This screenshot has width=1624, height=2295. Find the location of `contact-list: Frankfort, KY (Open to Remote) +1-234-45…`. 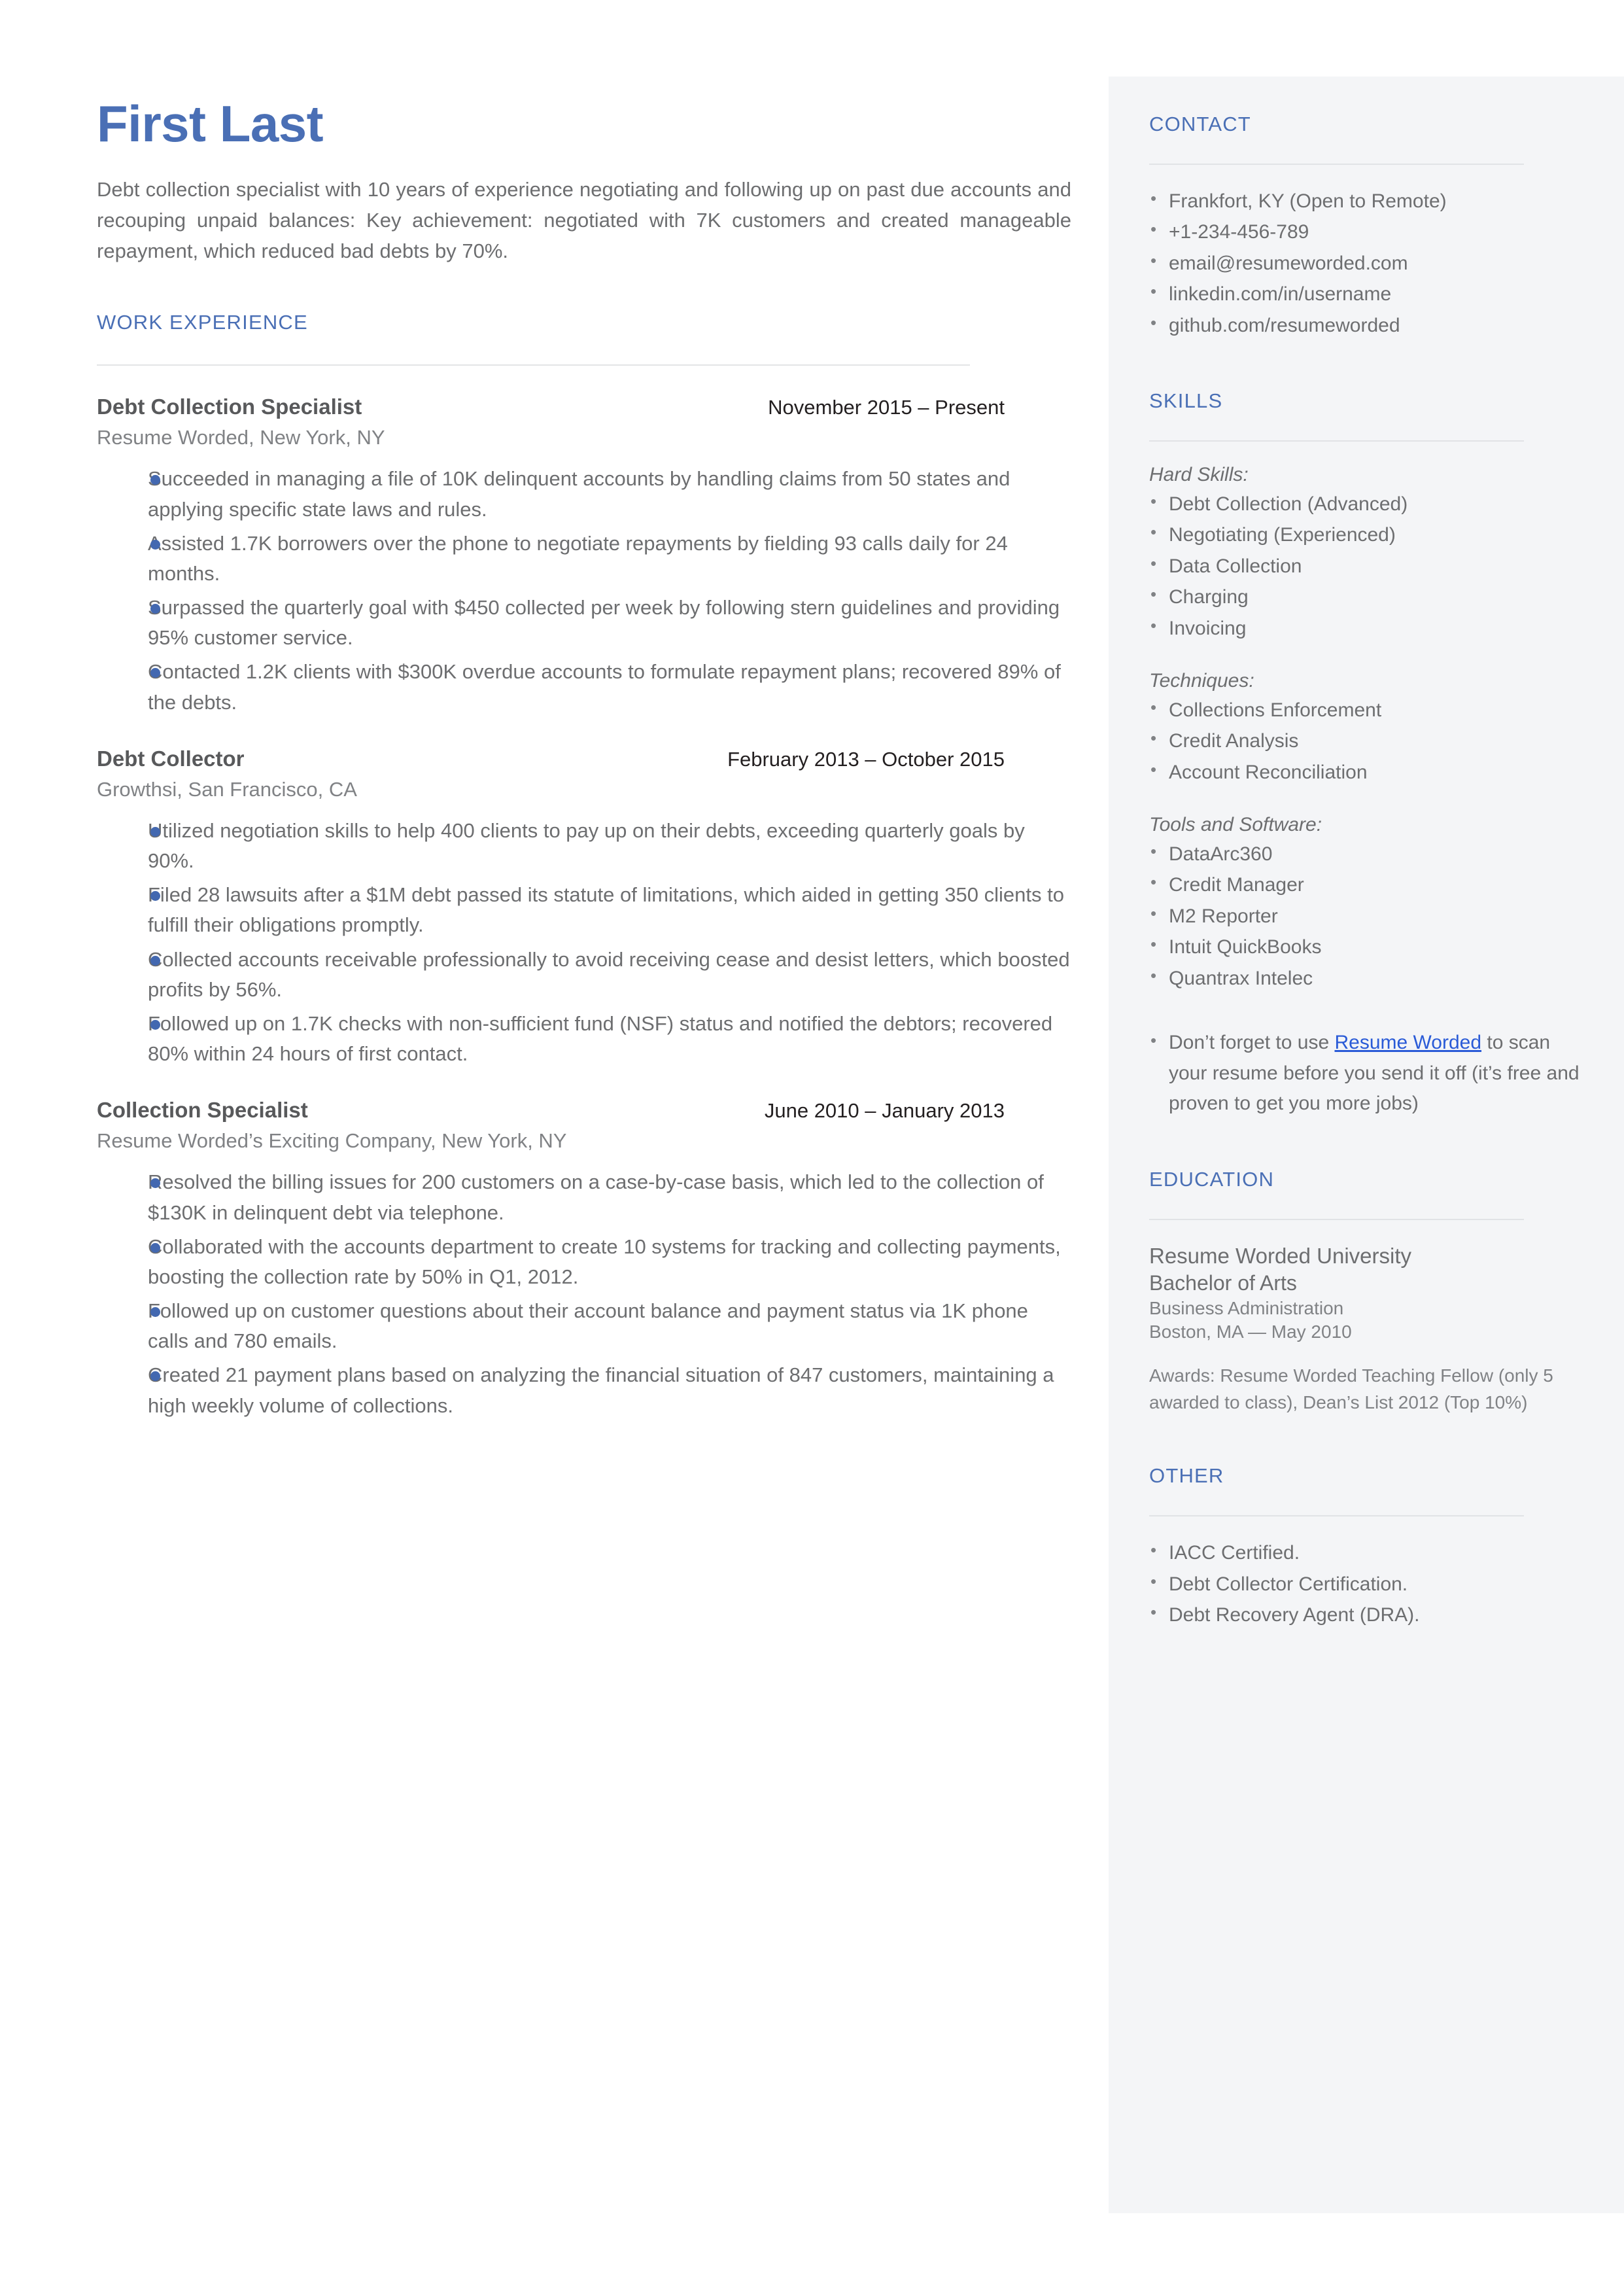

contact-list: Frankfort, KY (Open to Remote) +1-234-45… is located at coordinates (1367, 263).